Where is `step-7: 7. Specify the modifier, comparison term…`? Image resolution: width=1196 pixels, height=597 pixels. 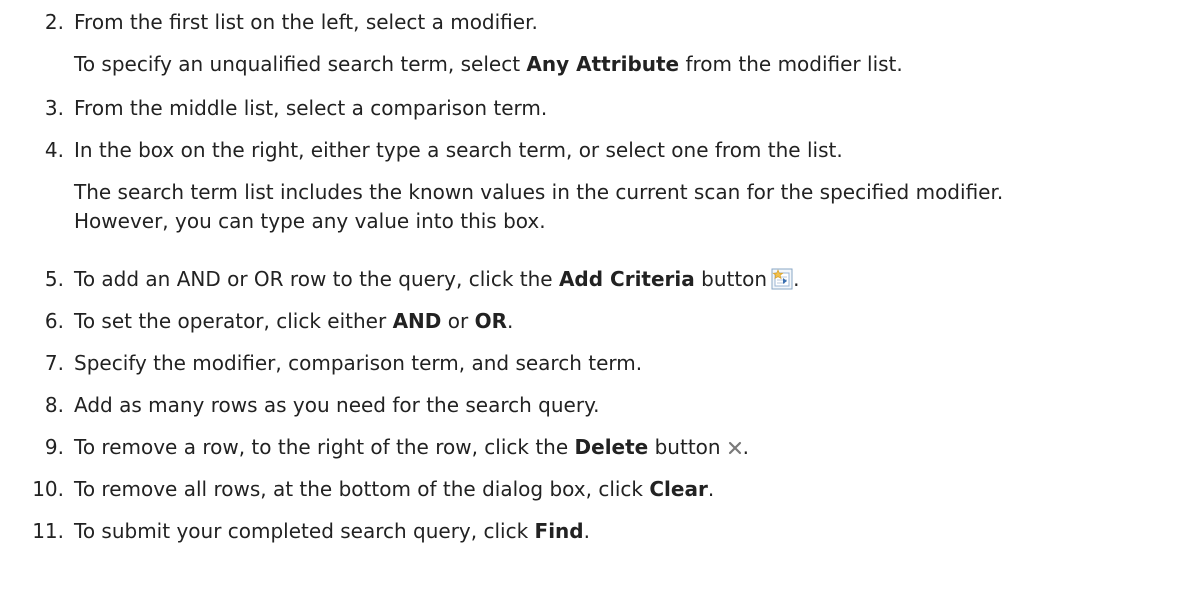 step-7: 7. Specify the modifier, comparison term… is located at coordinates (598, 363).